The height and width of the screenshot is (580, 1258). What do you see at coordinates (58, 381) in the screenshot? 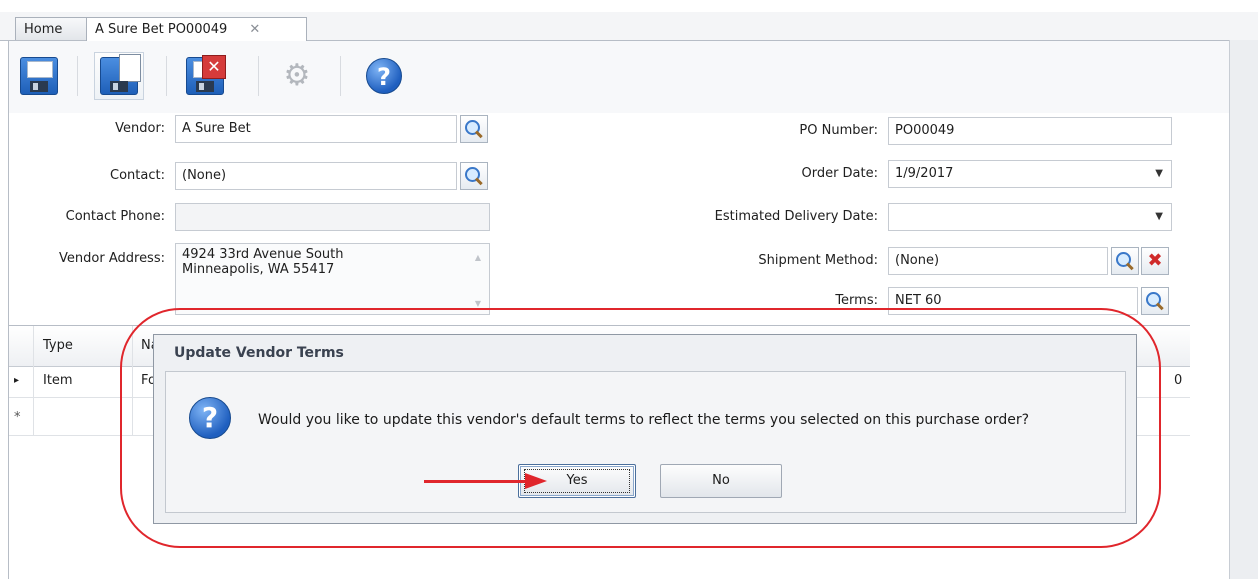
I see `grid-cell-type: Item` at bounding box center [58, 381].